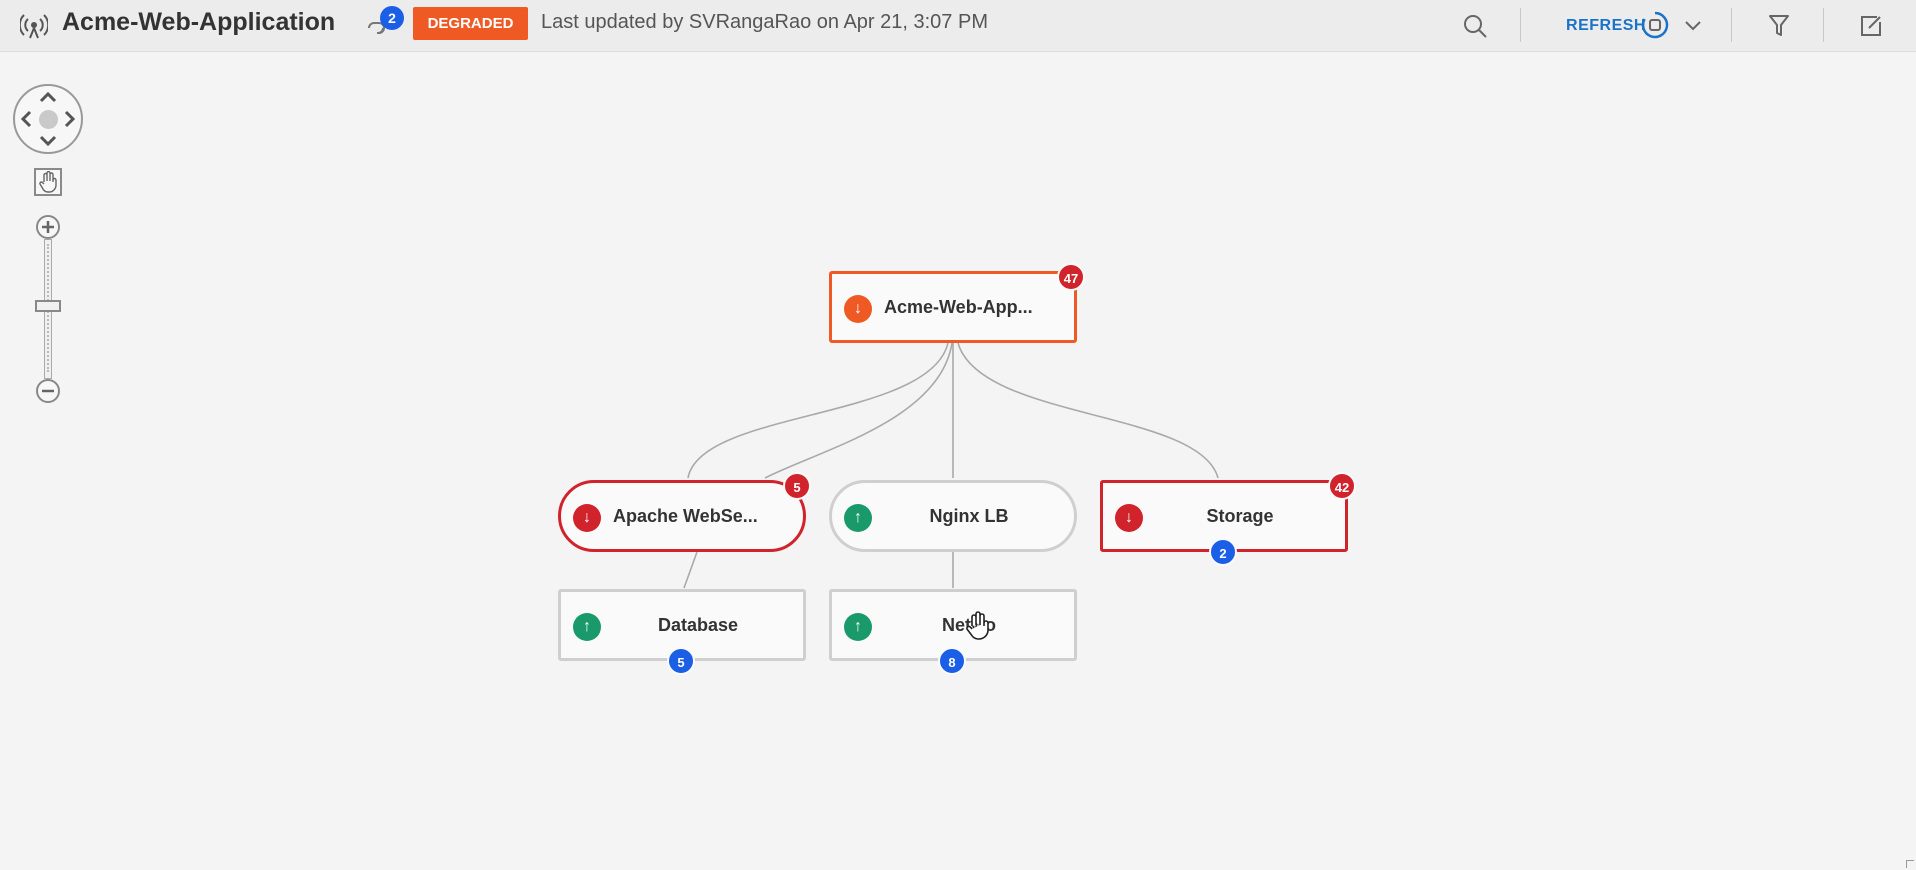 Image resolution: width=1916 pixels, height=870 pixels. I want to click on node-label: Database, so click(698, 625).